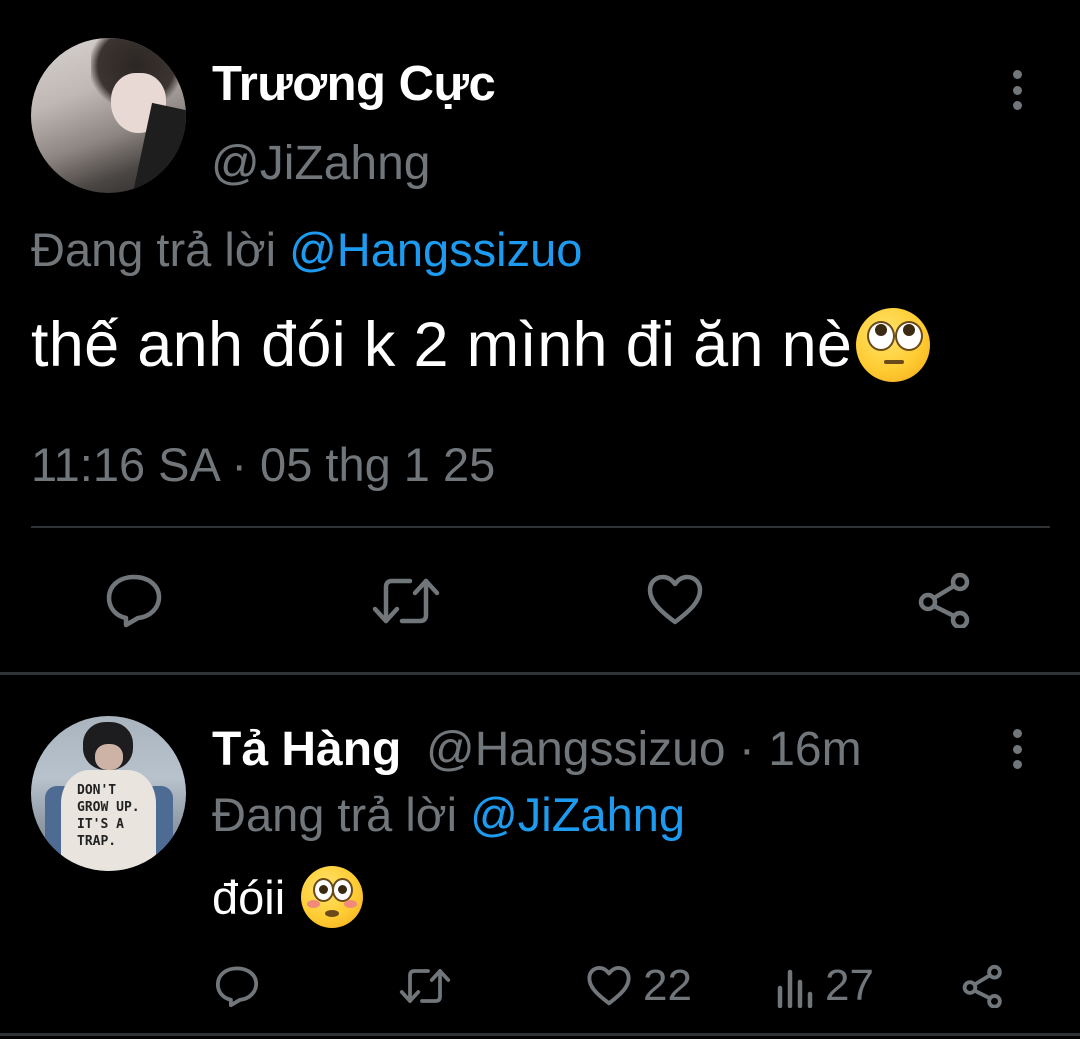  I want to click on reply-tweet-text: đóii, so click(288, 897).